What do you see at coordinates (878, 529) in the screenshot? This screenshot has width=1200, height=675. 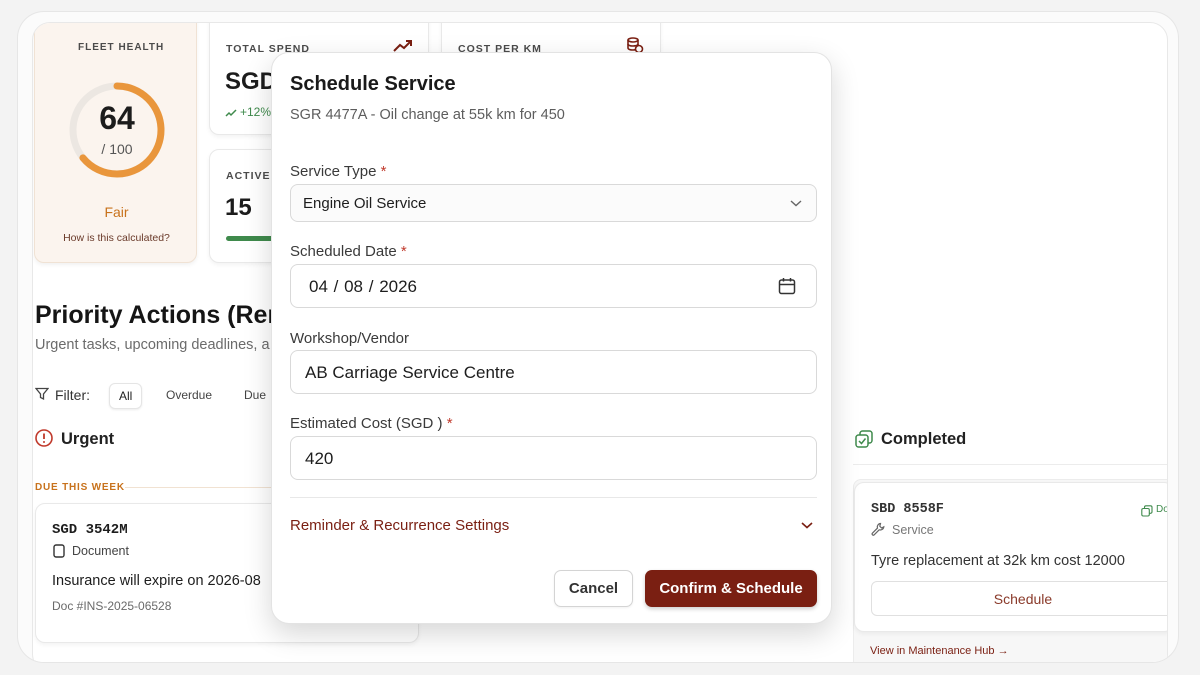 I see `wrench-icon` at bounding box center [878, 529].